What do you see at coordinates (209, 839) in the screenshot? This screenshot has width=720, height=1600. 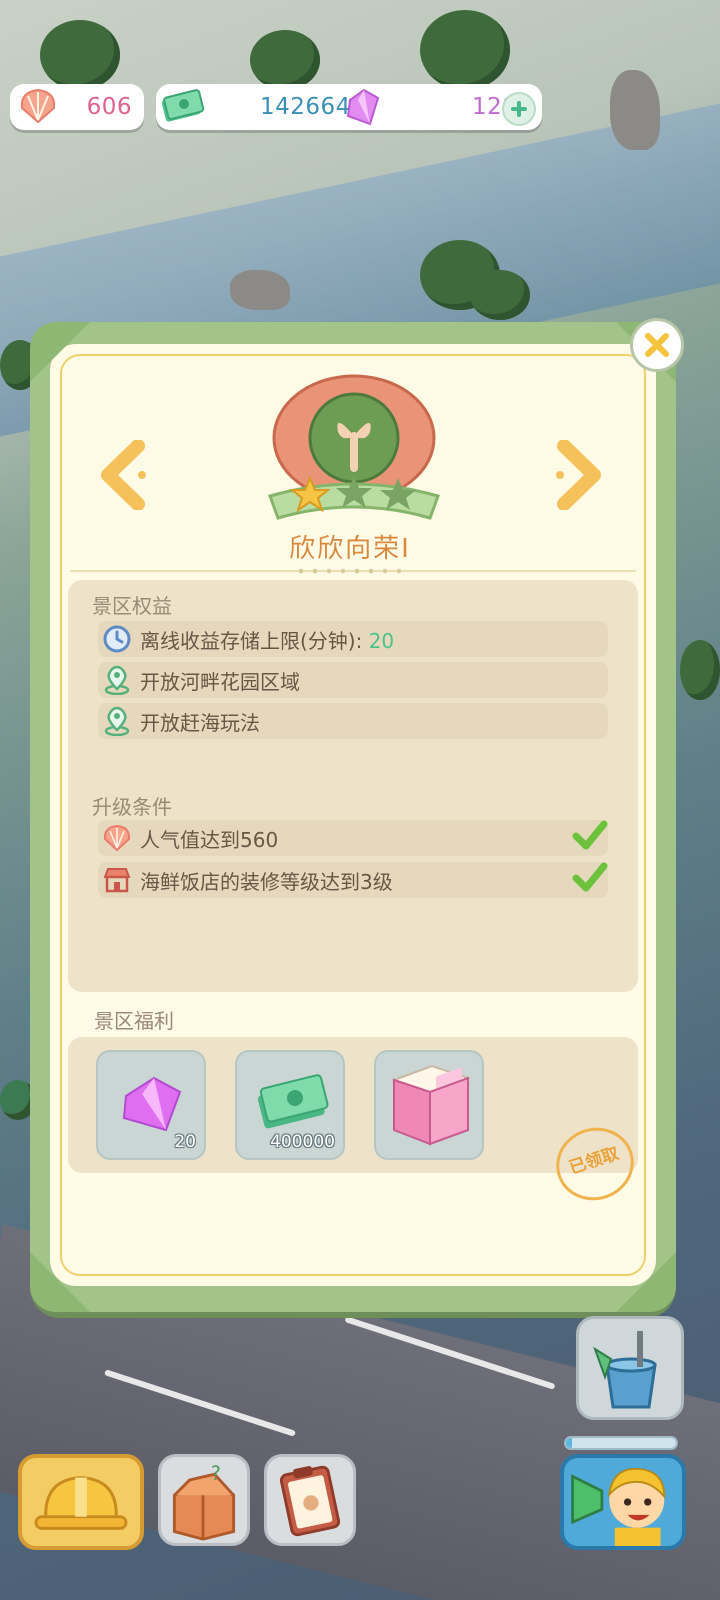 I see `condition-text: 人气值达到560` at bounding box center [209, 839].